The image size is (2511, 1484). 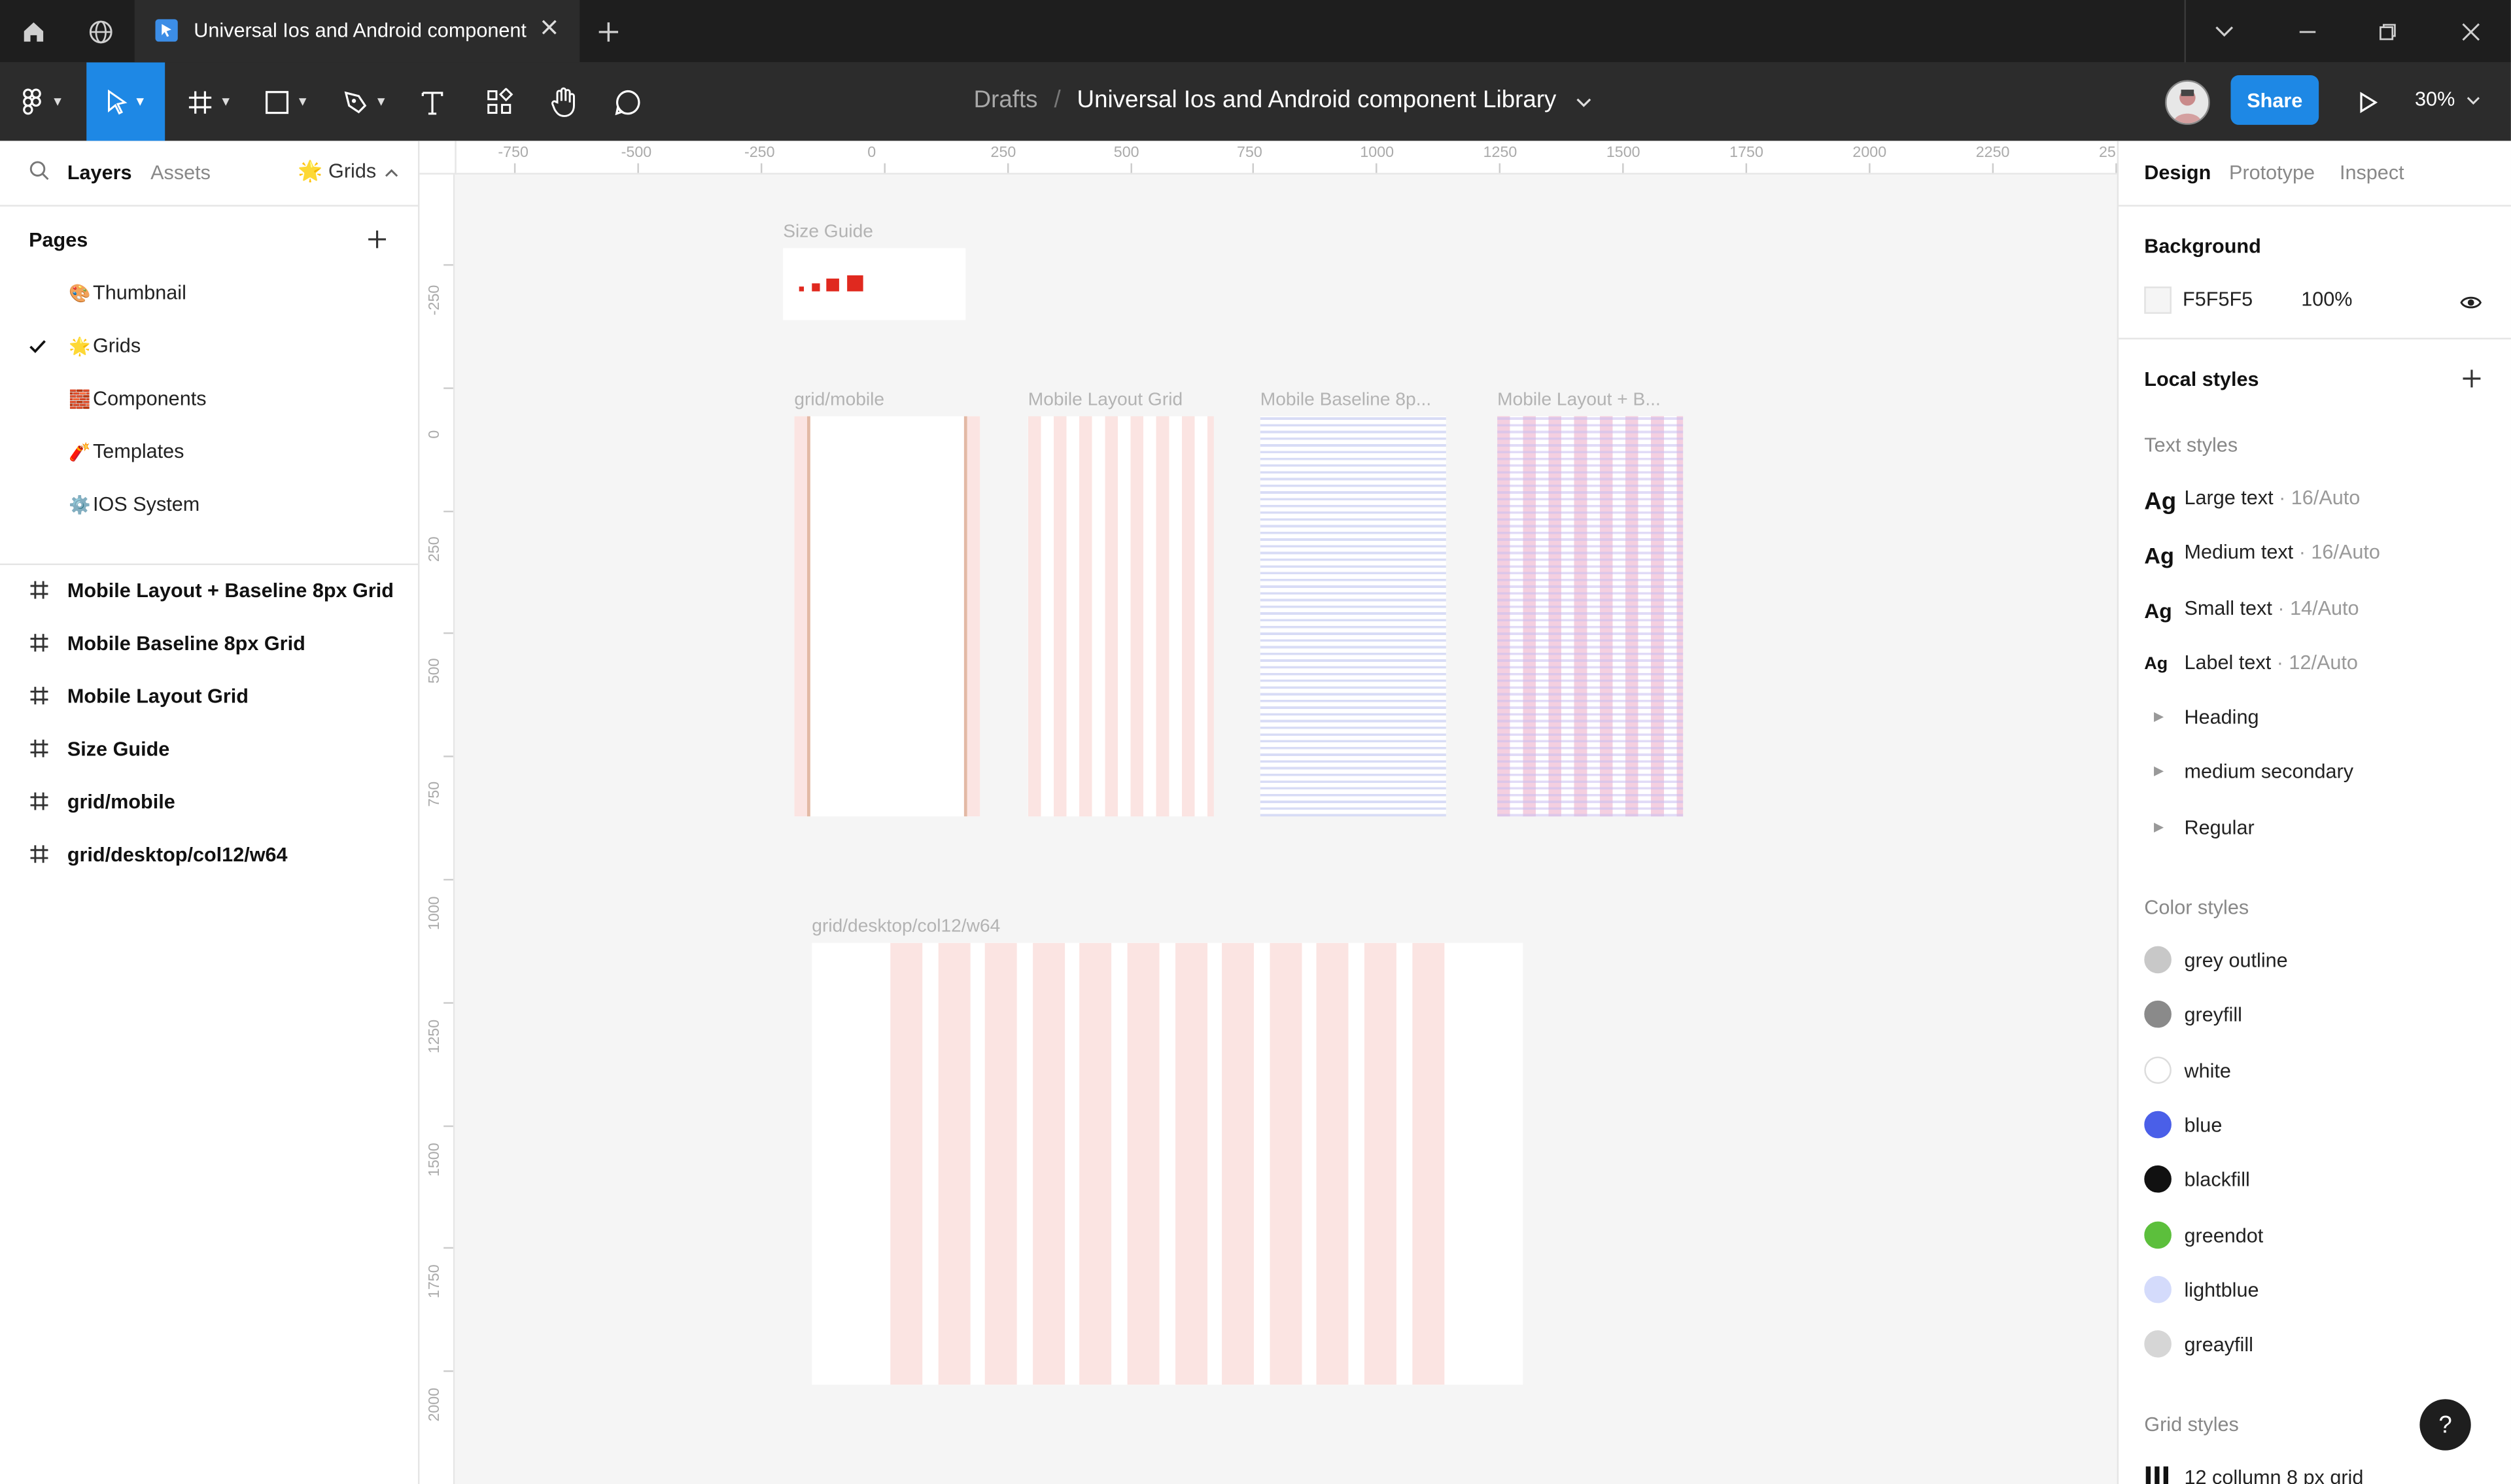 What do you see at coordinates (564, 101) in the screenshot?
I see `hand-tool-icon` at bounding box center [564, 101].